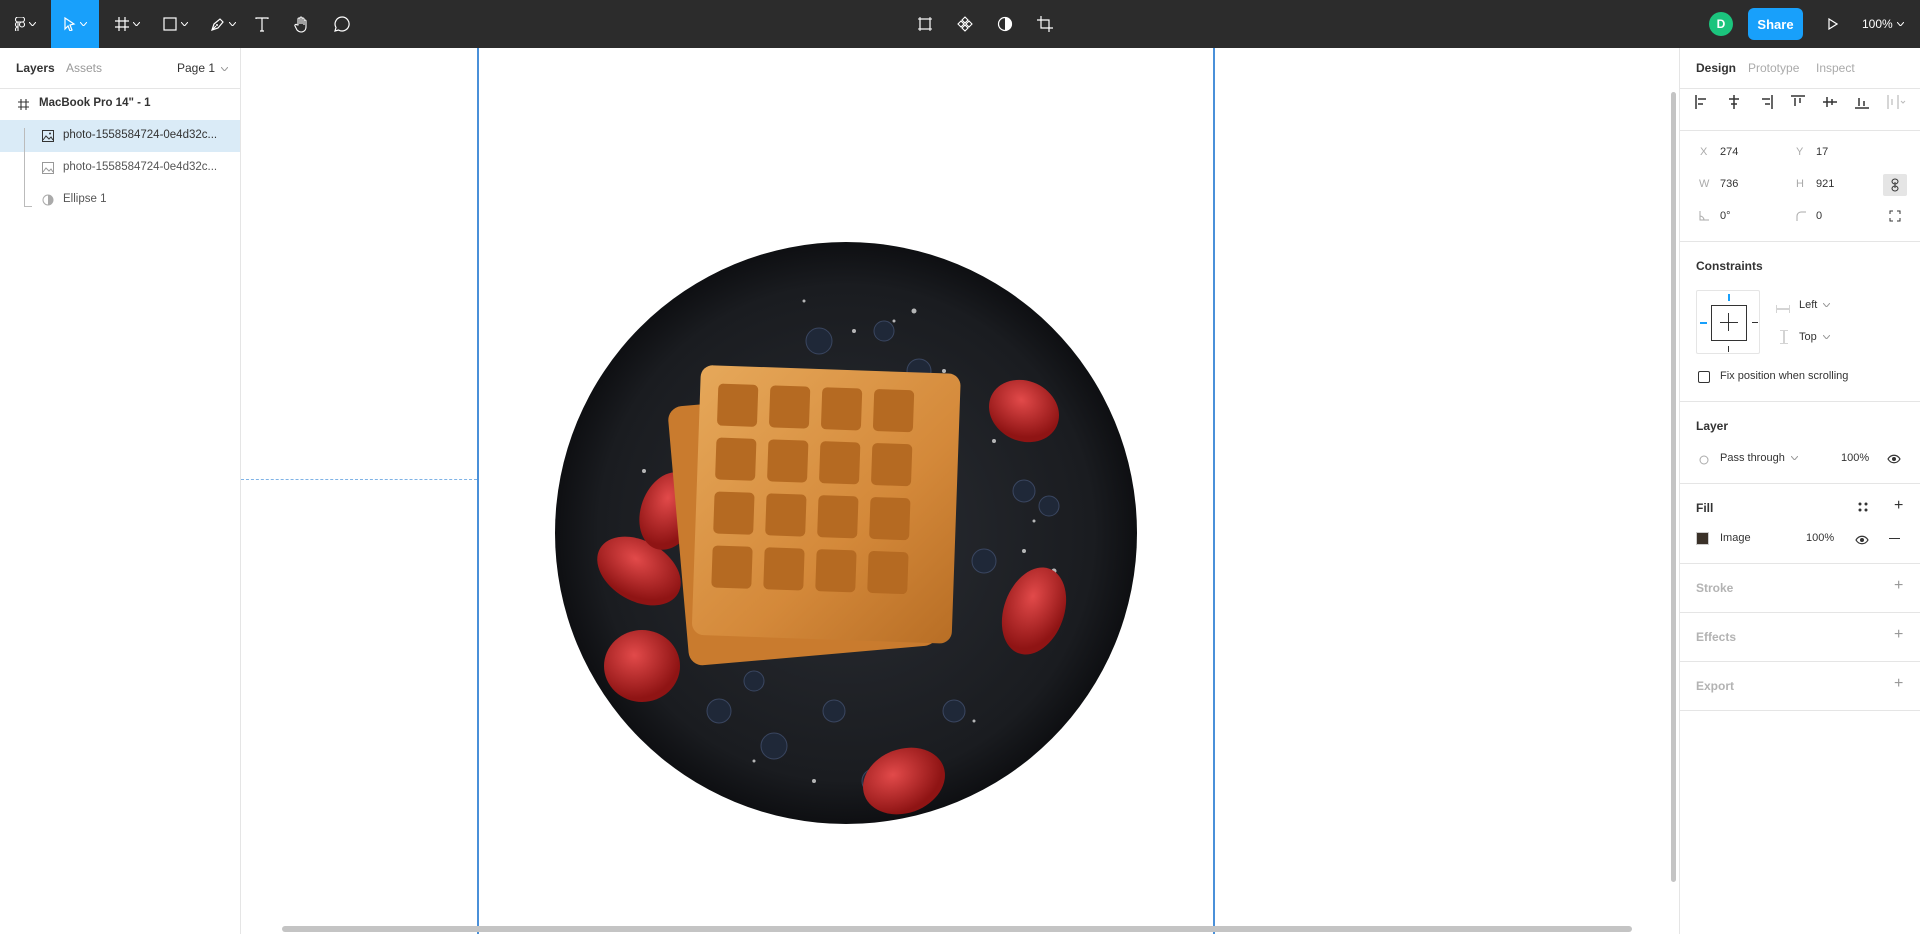 The width and height of the screenshot is (1920, 934). Describe the element at coordinates (1725, 216) in the screenshot. I see `rotation-input: 0°` at that location.